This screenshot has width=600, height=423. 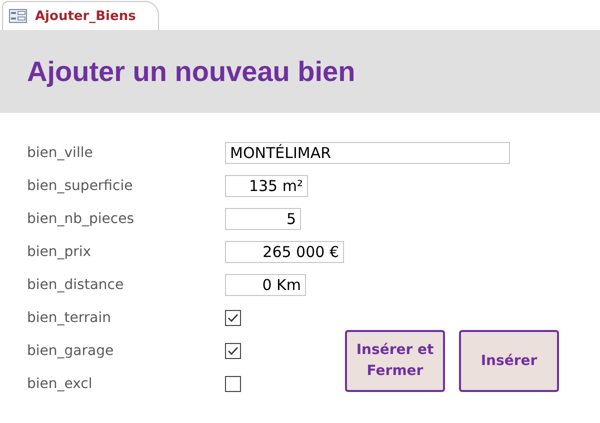 What do you see at coordinates (59, 252) in the screenshot?
I see `field-label: bien_prix` at bounding box center [59, 252].